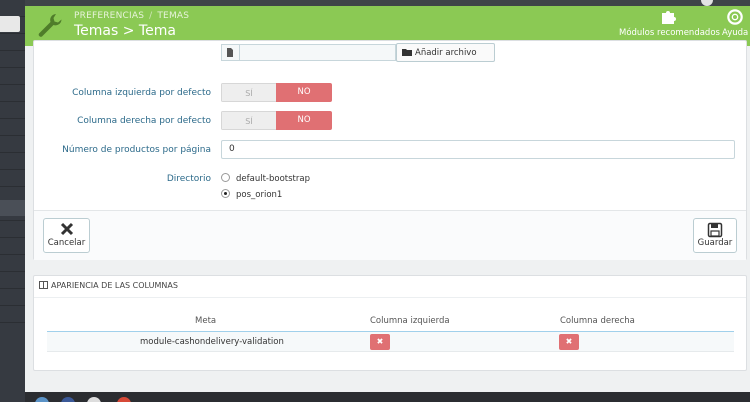 The image size is (750, 402). I want to click on breadcrumb-item: TEMAS, so click(173, 16).